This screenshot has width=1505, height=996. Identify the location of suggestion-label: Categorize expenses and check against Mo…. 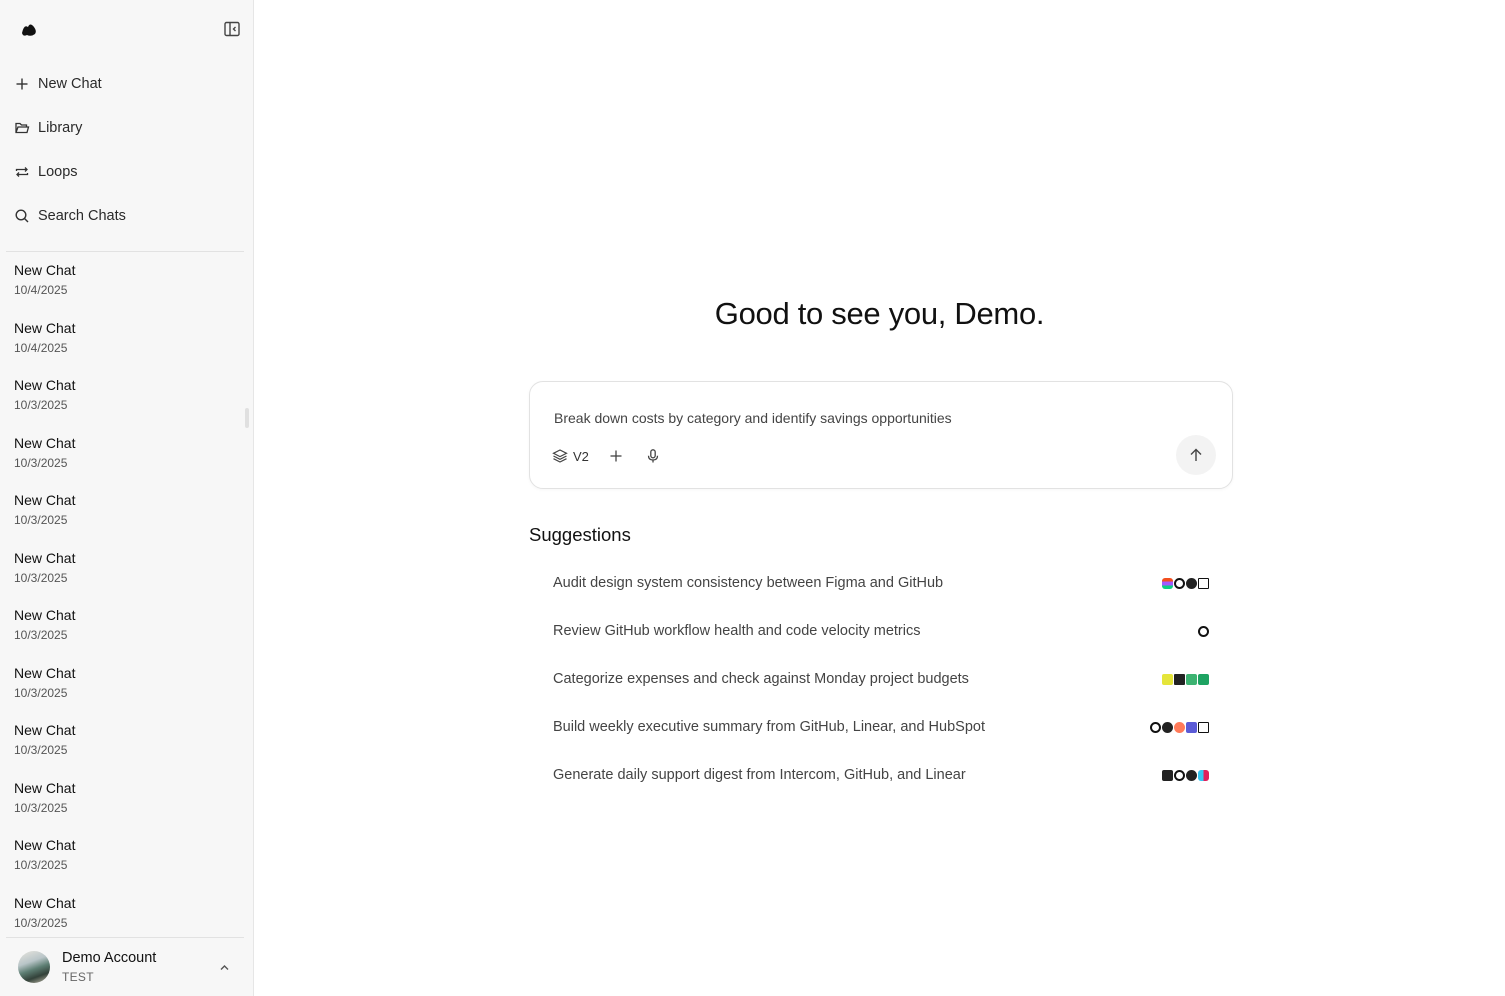
(761, 679).